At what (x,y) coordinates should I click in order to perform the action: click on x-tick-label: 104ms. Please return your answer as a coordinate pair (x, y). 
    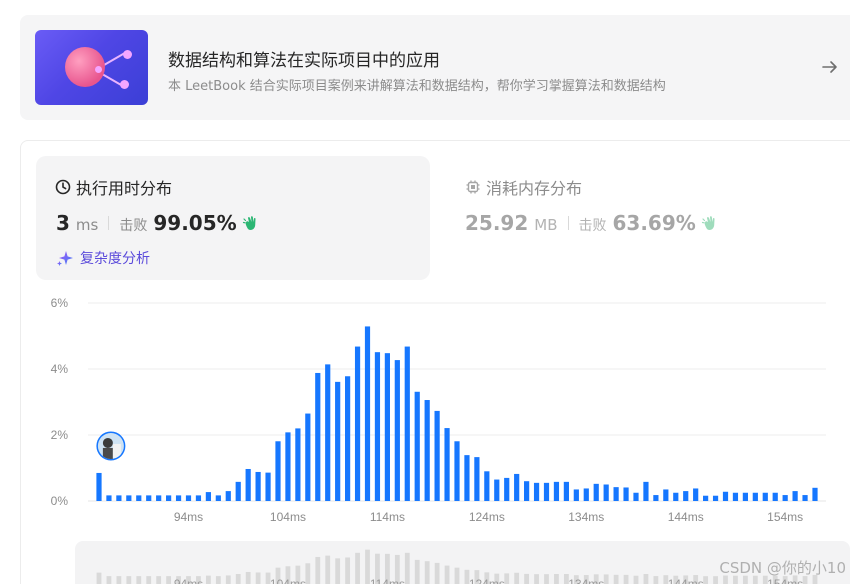
    Looking at the image, I should click on (288, 517).